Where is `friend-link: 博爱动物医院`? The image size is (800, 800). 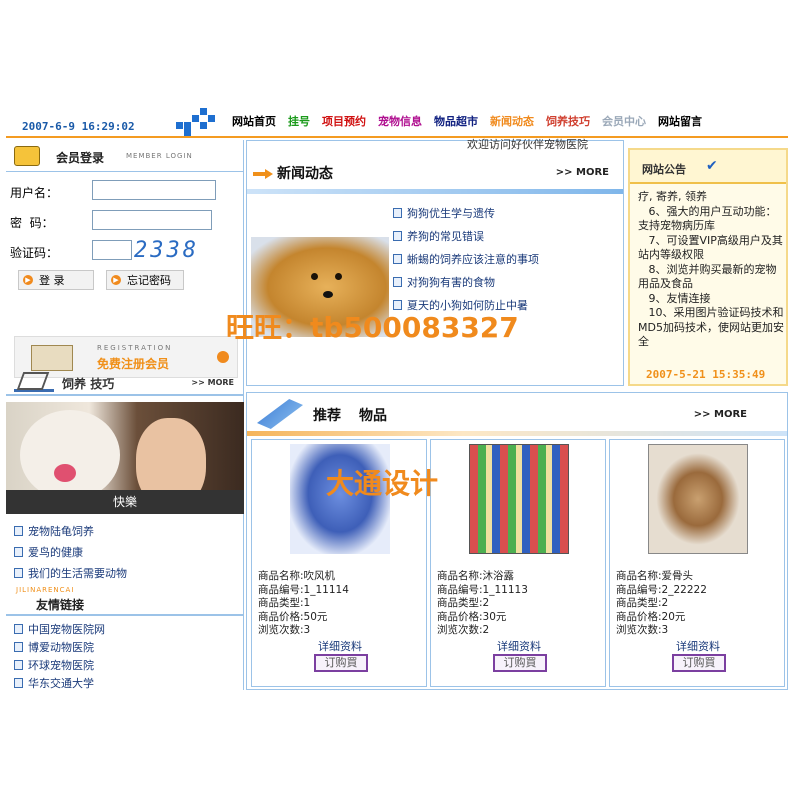
friend-link: 博爱动物医院 is located at coordinates (61, 647).